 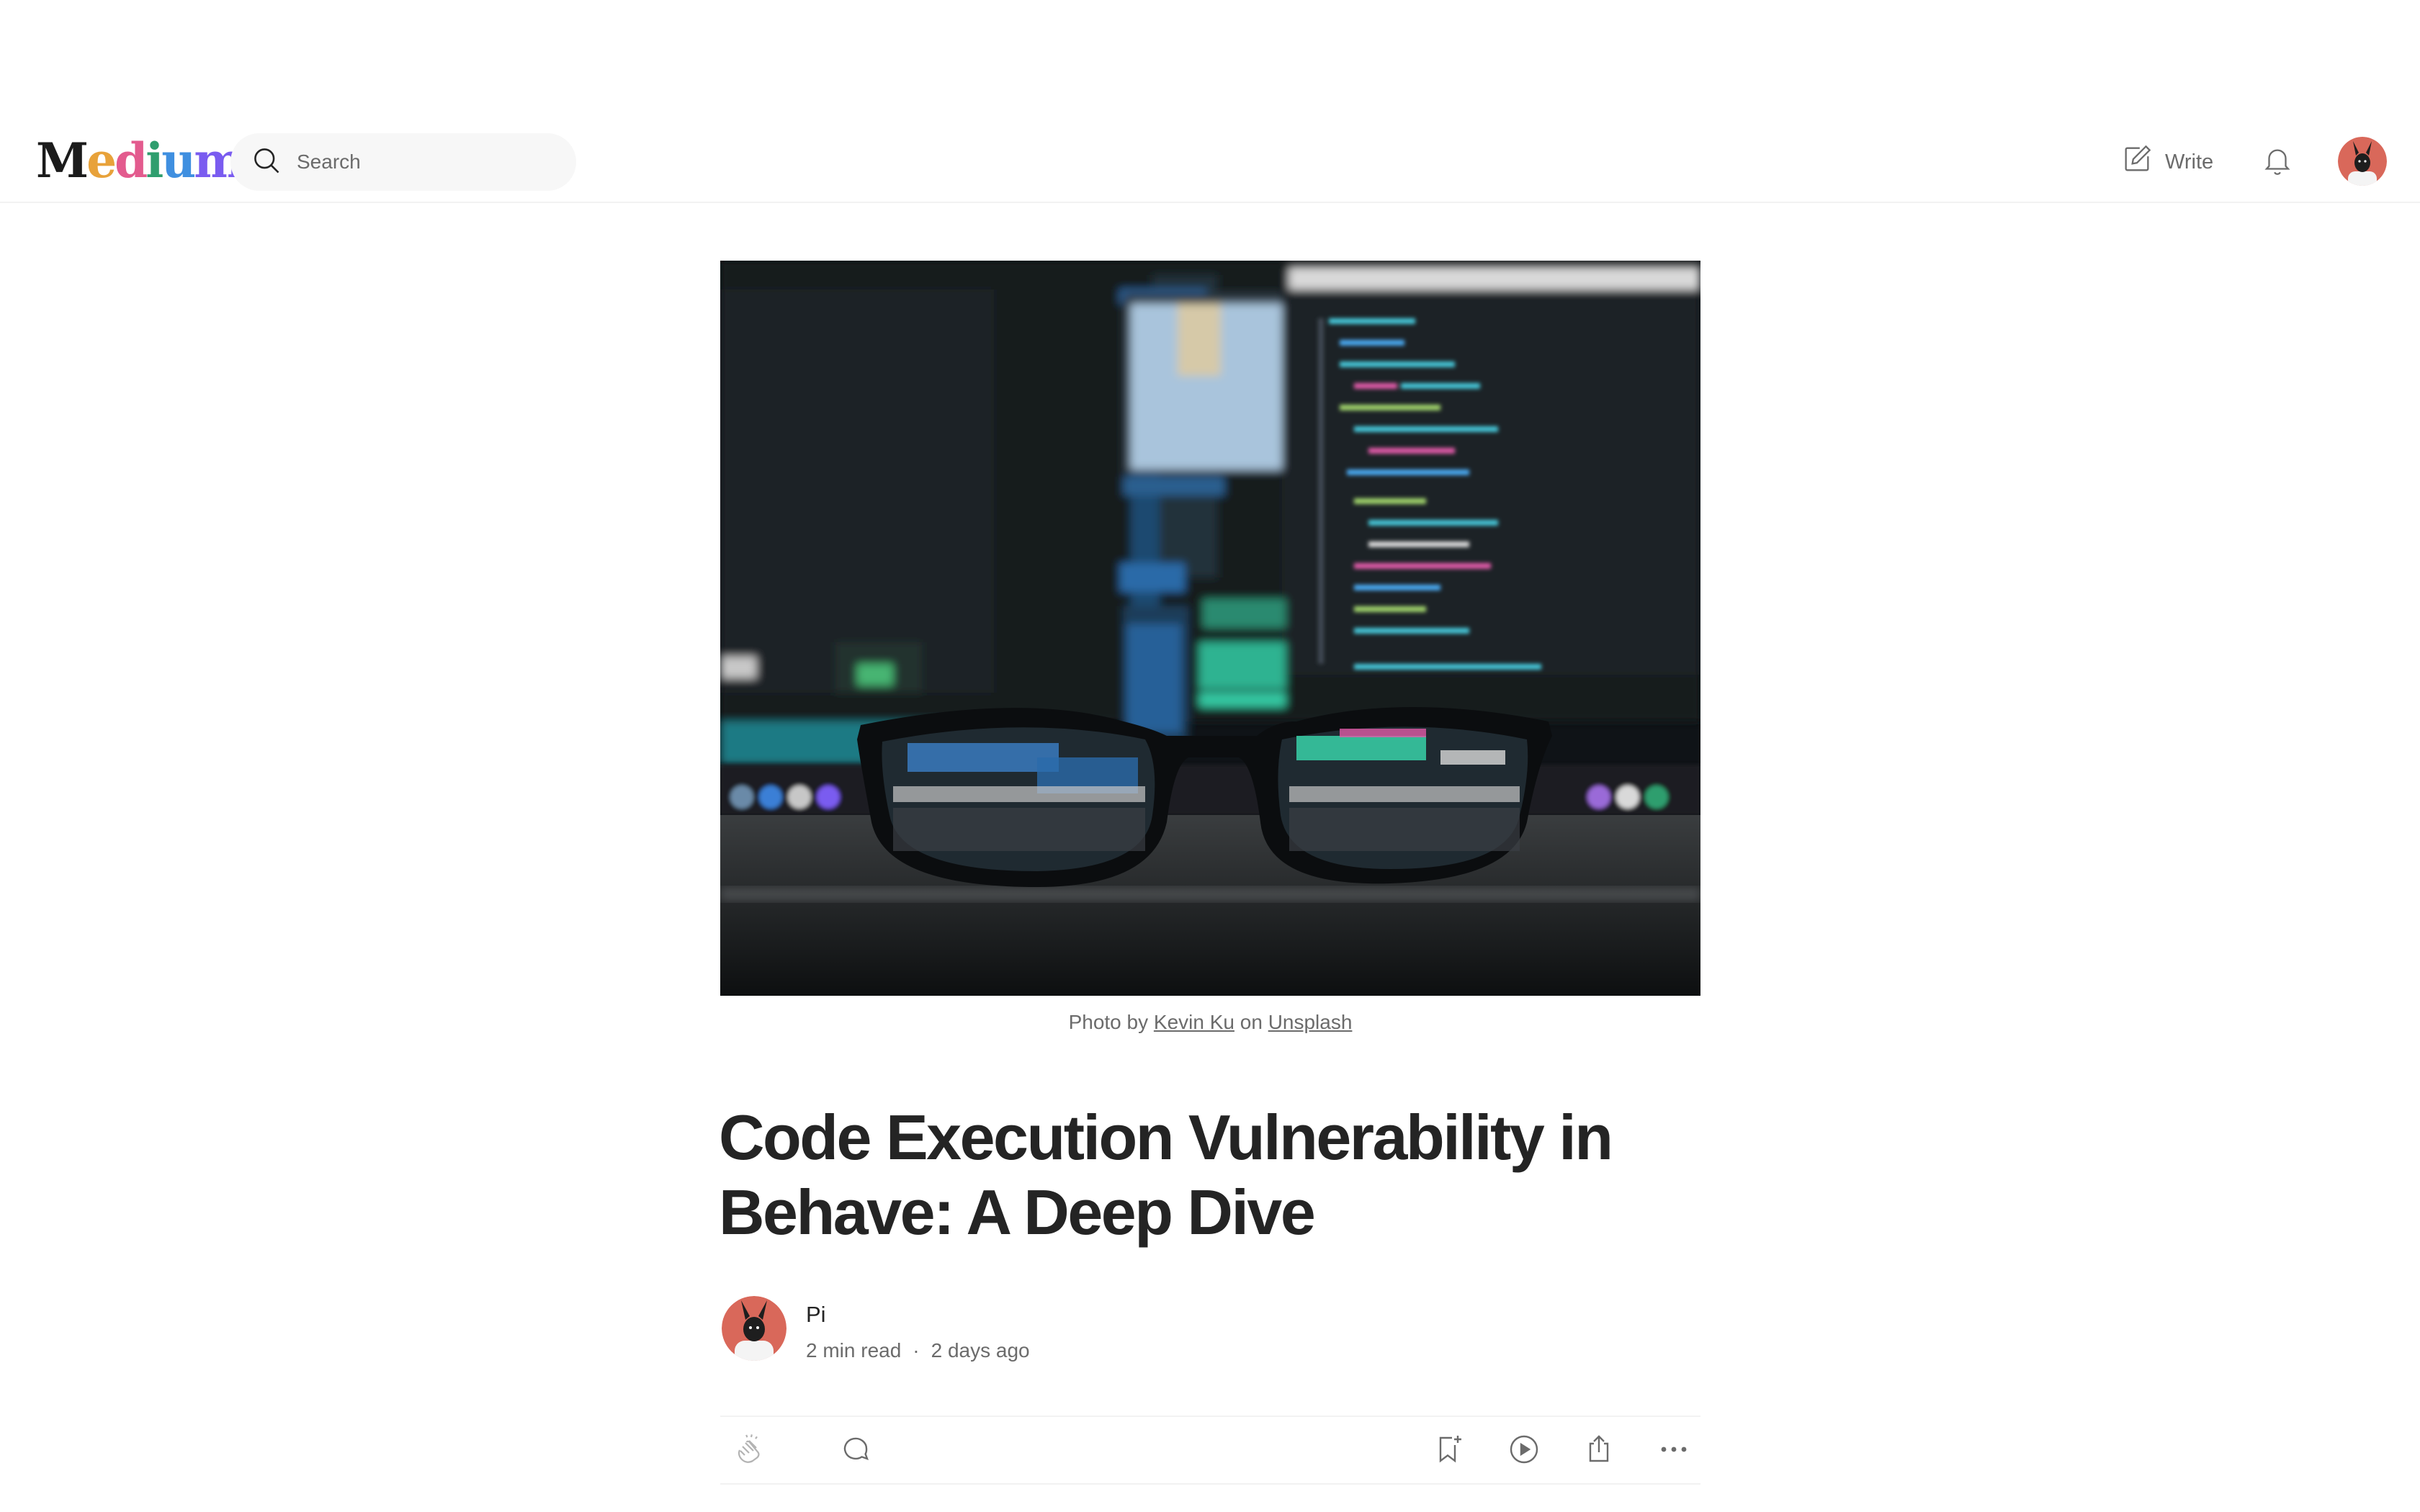 I want to click on clap-icon, so click(x=749, y=1451).